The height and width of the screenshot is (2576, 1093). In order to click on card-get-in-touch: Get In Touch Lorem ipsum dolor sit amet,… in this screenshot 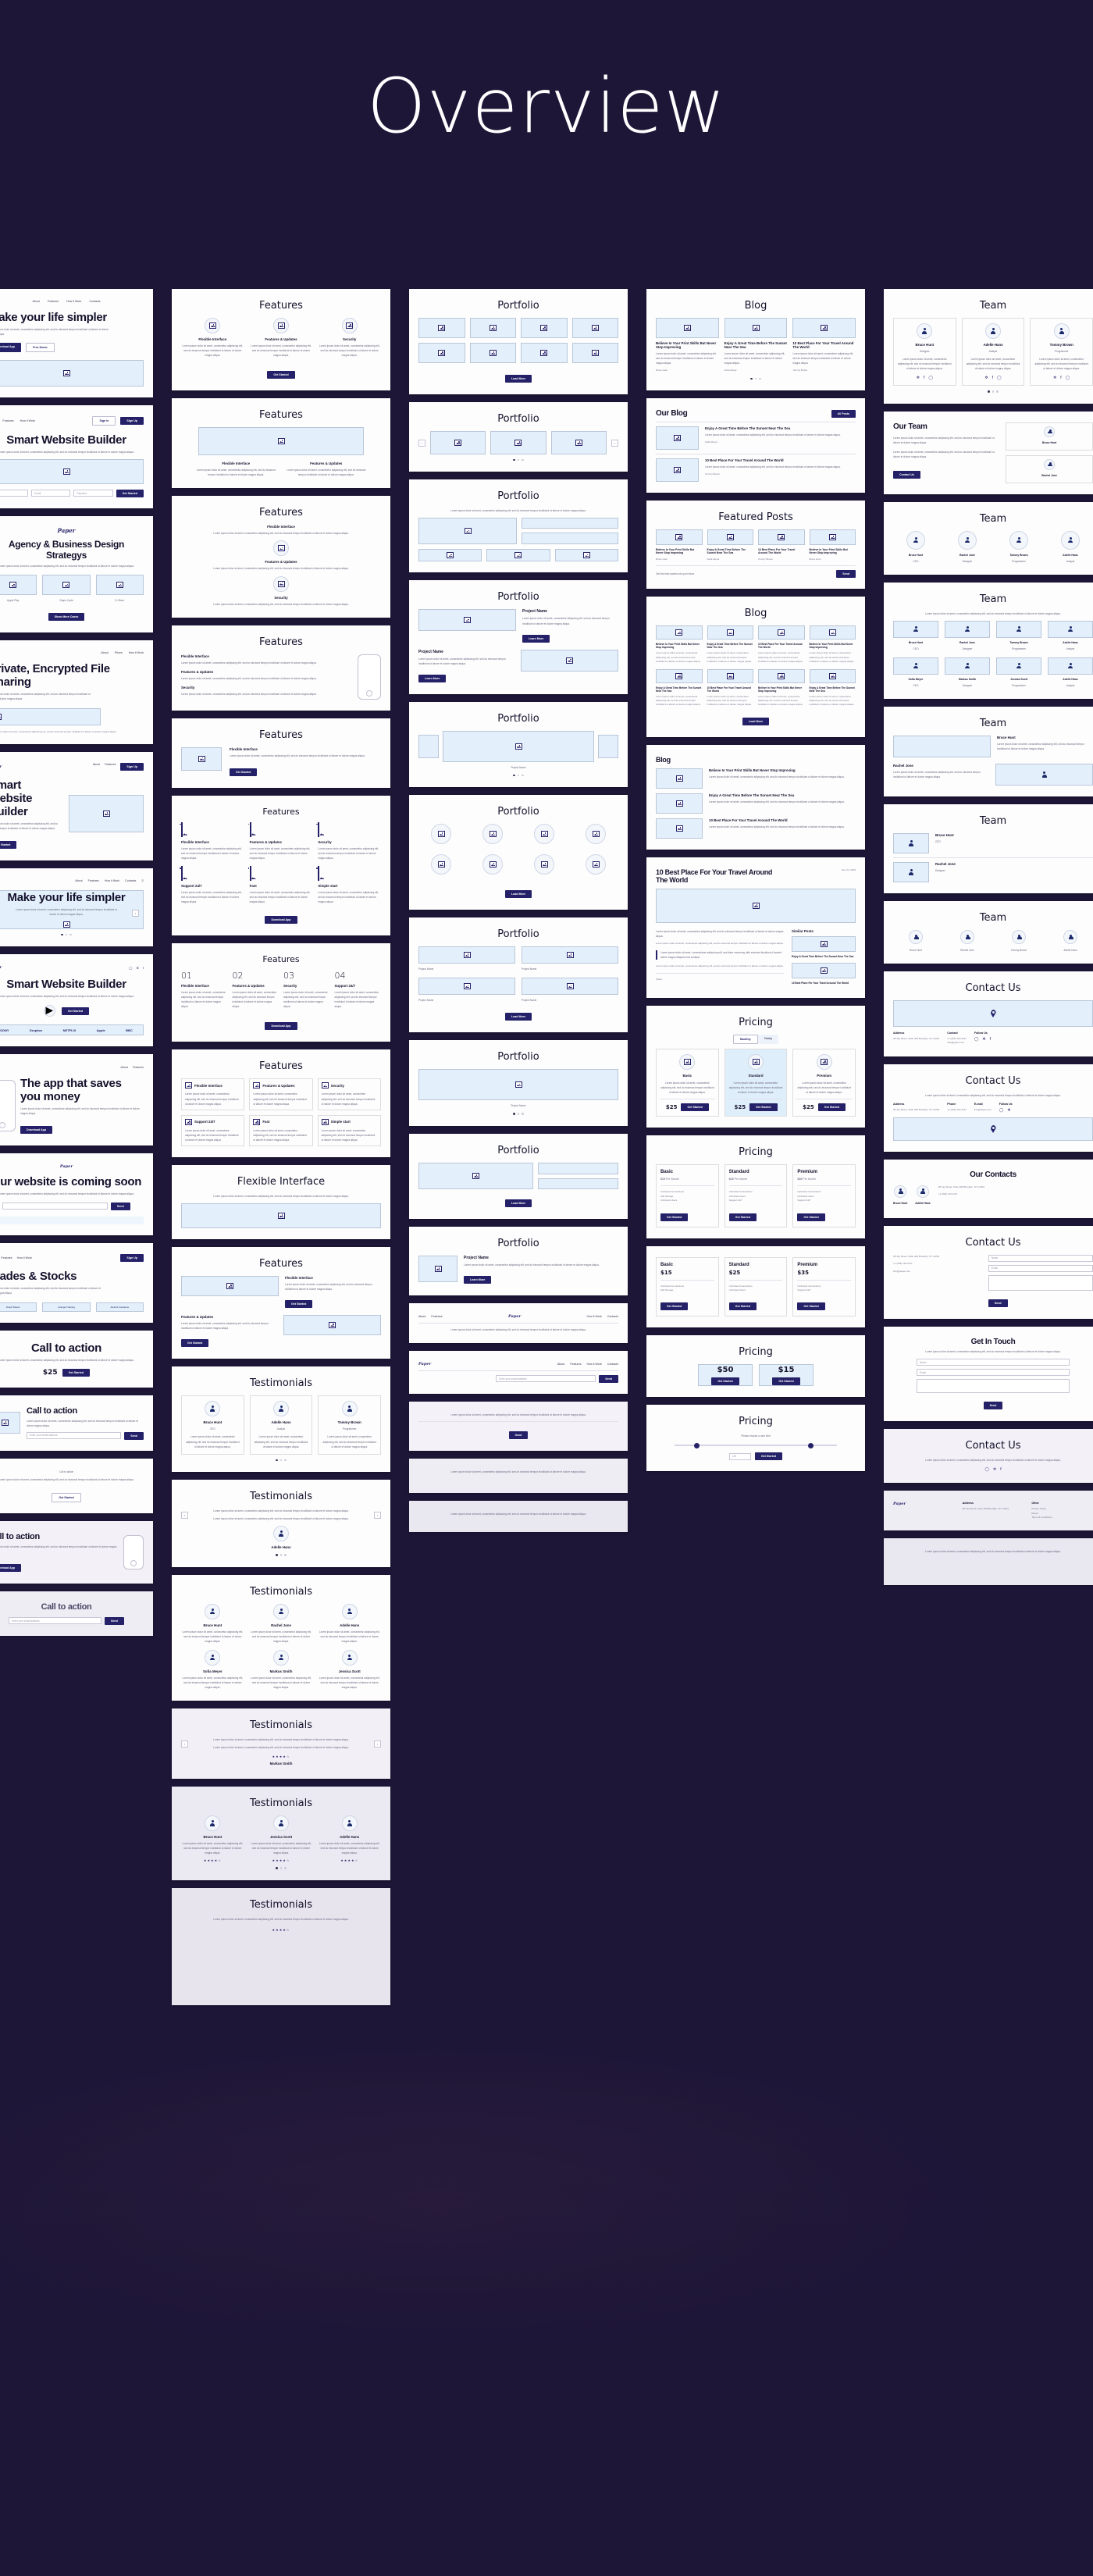, I will do `click(988, 1374)`.